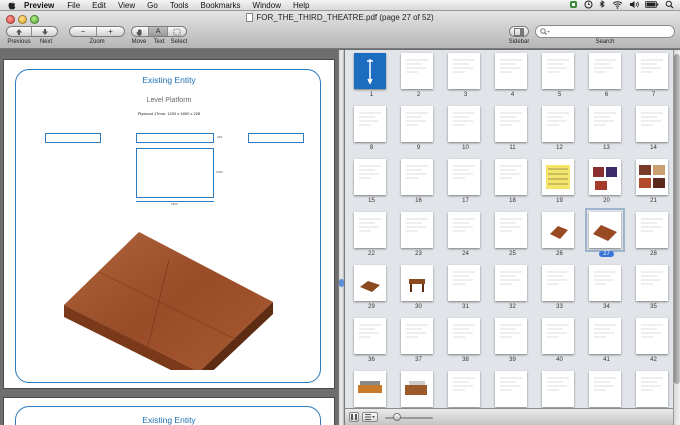 The image size is (680, 425). Describe the element at coordinates (465, 185) in the screenshot. I see `page-thumbnail: 17` at that location.